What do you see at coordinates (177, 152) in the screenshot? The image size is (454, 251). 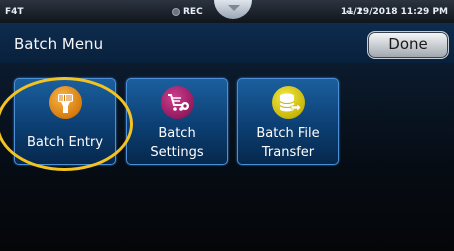 I see `batch-settings-label-line2: Settings` at bounding box center [177, 152].